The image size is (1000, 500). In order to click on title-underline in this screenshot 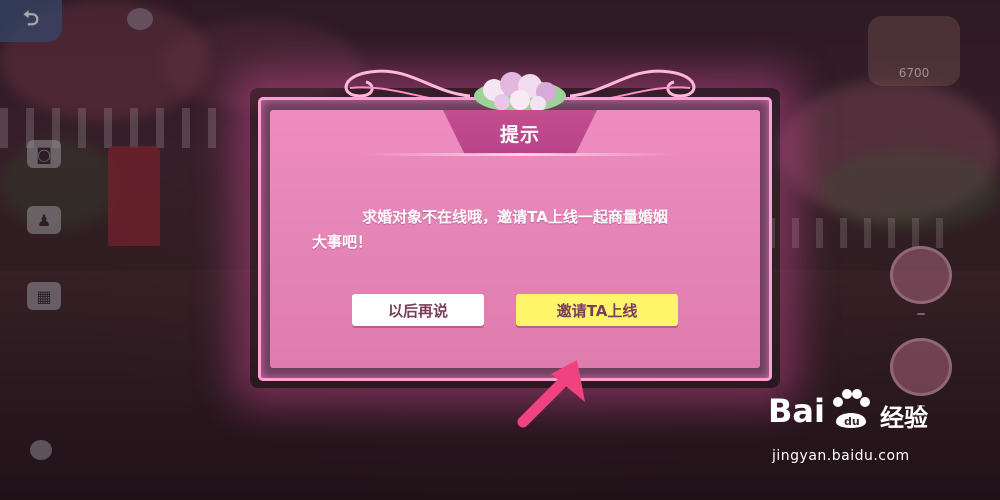, I will do `click(520, 154)`.